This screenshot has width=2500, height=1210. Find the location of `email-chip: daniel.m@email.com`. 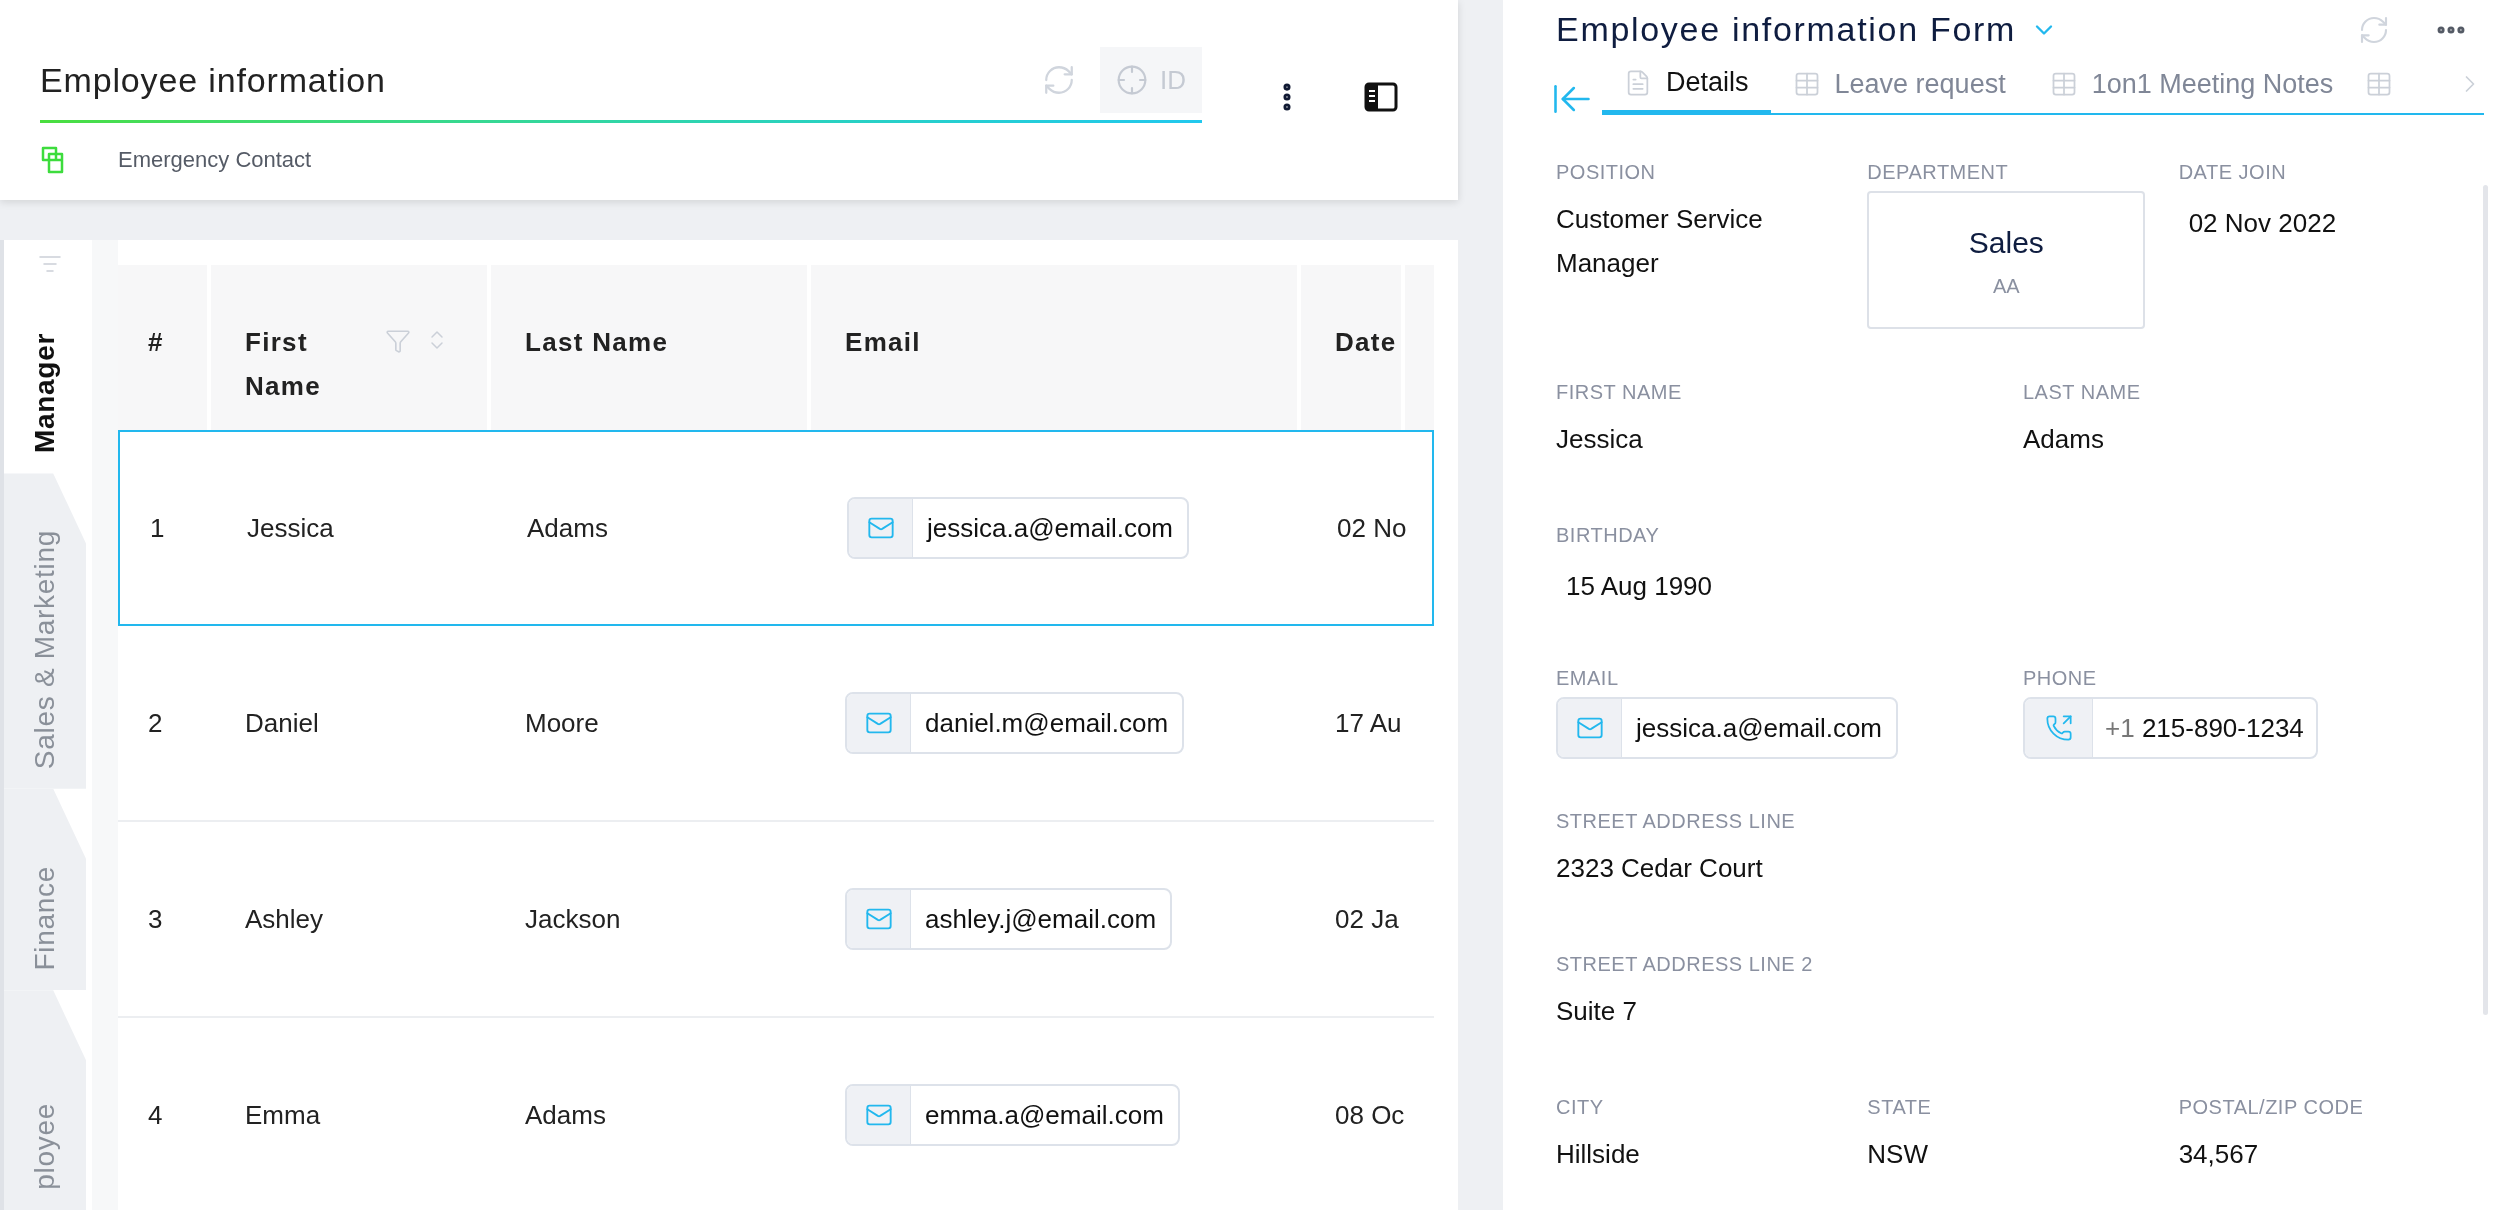

email-chip: daniel.m@email.com is located at coordinates (1015, 723).